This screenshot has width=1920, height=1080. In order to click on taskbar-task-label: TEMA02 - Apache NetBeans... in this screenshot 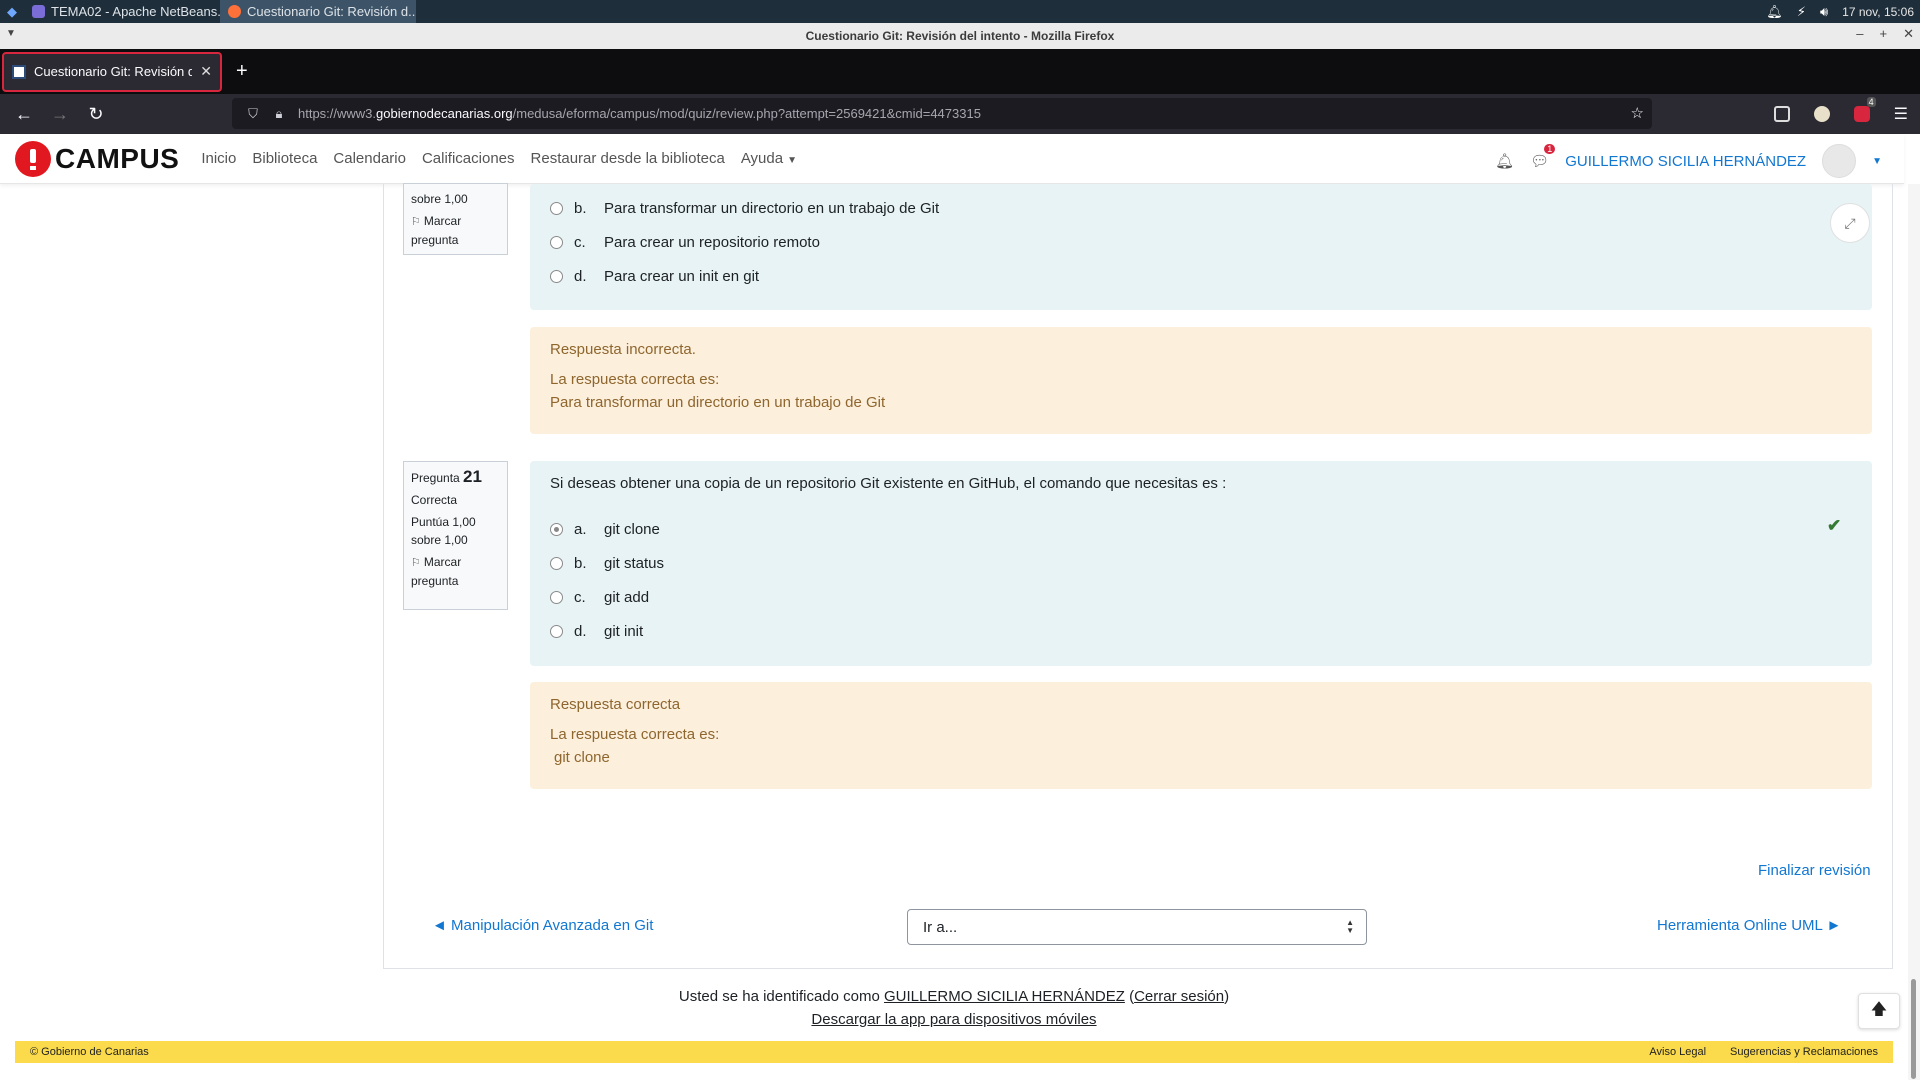, I will do `click(135, 11)`.